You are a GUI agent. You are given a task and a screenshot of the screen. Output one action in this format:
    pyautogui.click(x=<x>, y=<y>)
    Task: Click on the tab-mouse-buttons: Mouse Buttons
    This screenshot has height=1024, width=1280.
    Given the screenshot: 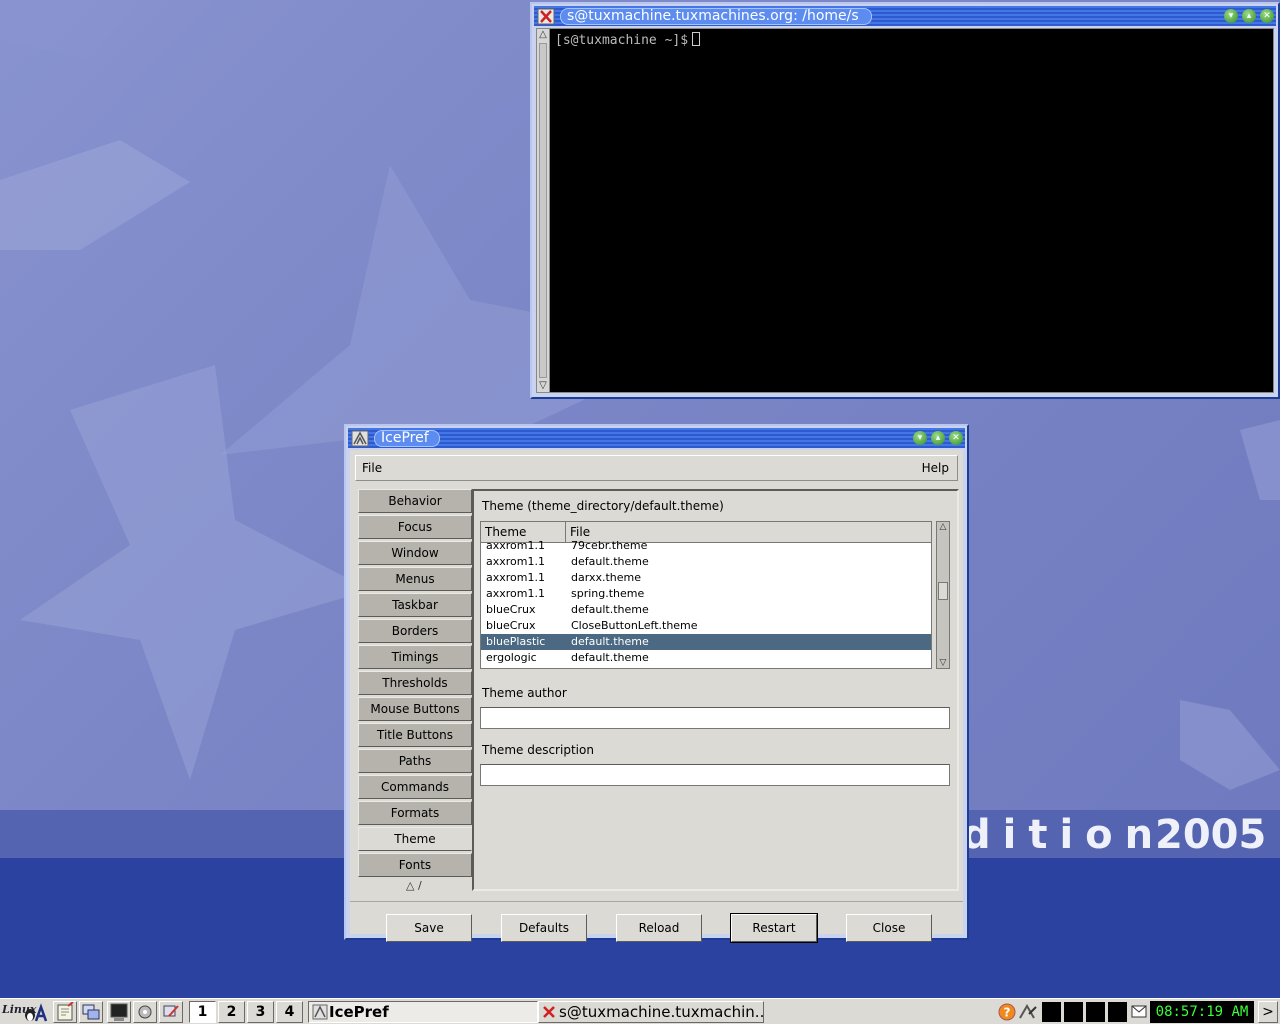 What is the action you would take?
    pyautogui.click(x=415, y=709)
    